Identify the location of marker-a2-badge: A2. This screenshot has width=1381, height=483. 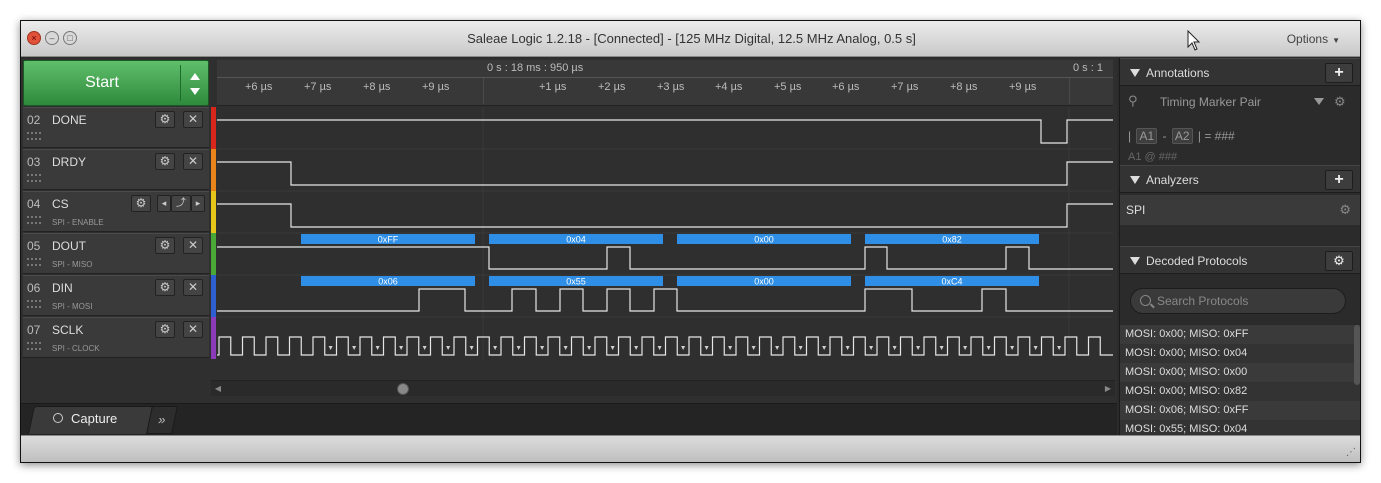
(1182, 136).